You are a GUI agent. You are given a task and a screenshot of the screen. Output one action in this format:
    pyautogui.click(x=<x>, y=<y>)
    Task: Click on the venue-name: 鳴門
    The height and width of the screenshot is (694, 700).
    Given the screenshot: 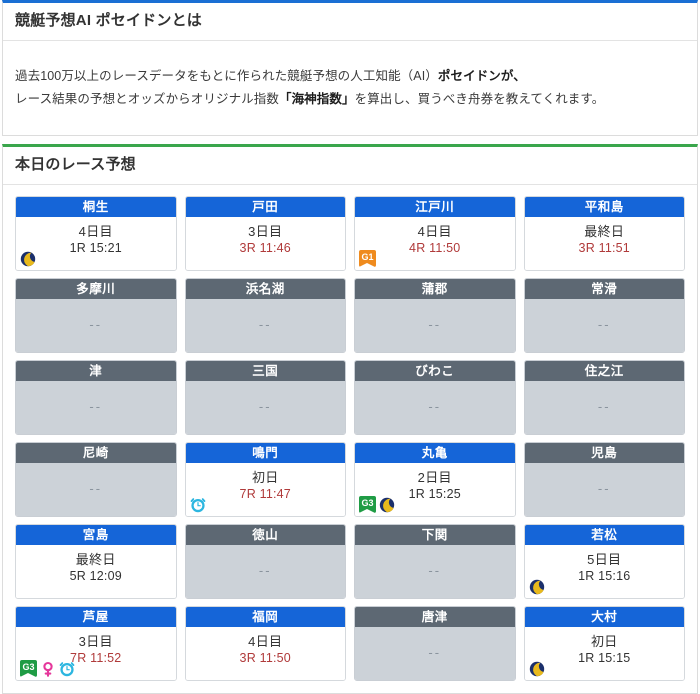 What is the action you would take?
    pyautogui.click(x=265, y=453)
    